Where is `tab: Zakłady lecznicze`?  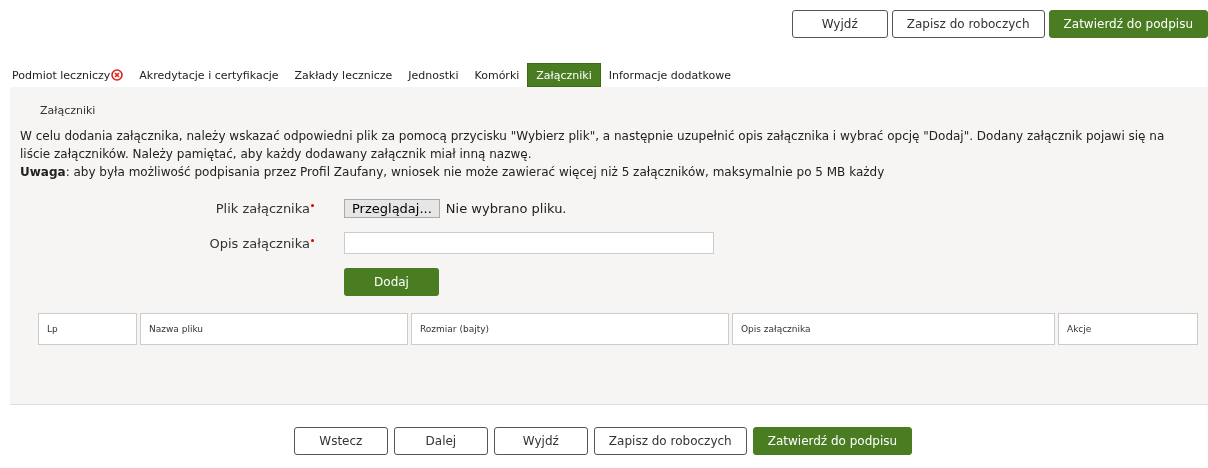
tab: Zakłady lecznicze is located at coordinates (343, 75).